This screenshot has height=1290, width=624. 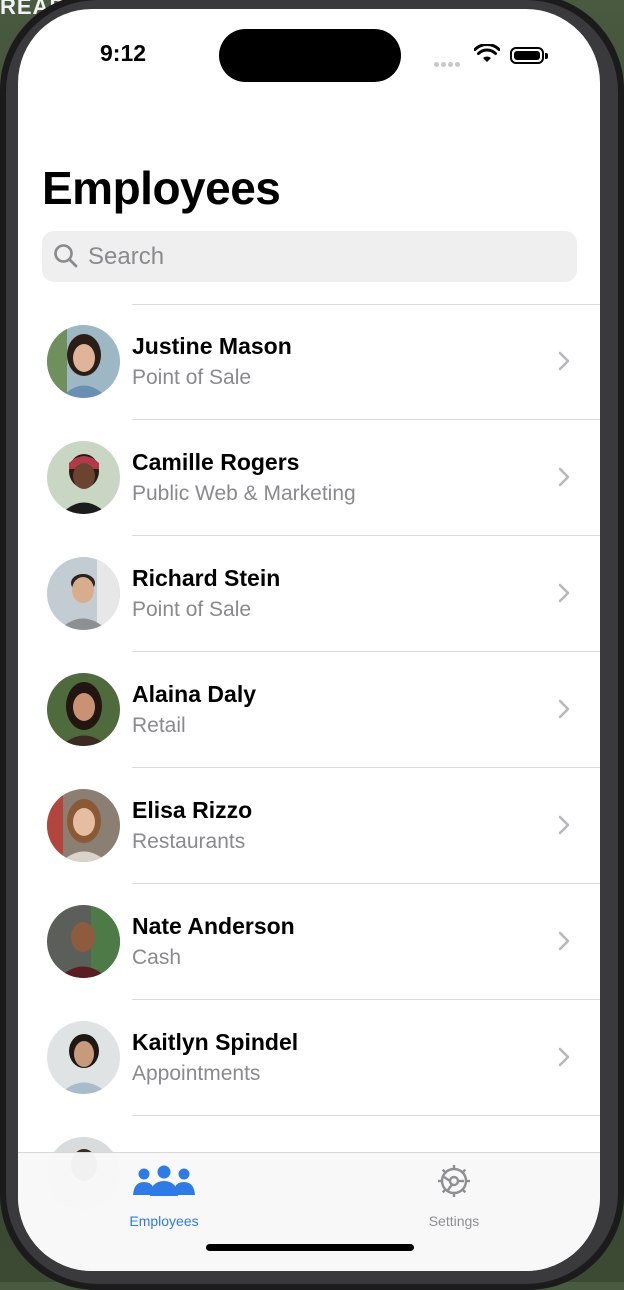 I want to click on employee-department: Cash, so click(x=157, y=957).